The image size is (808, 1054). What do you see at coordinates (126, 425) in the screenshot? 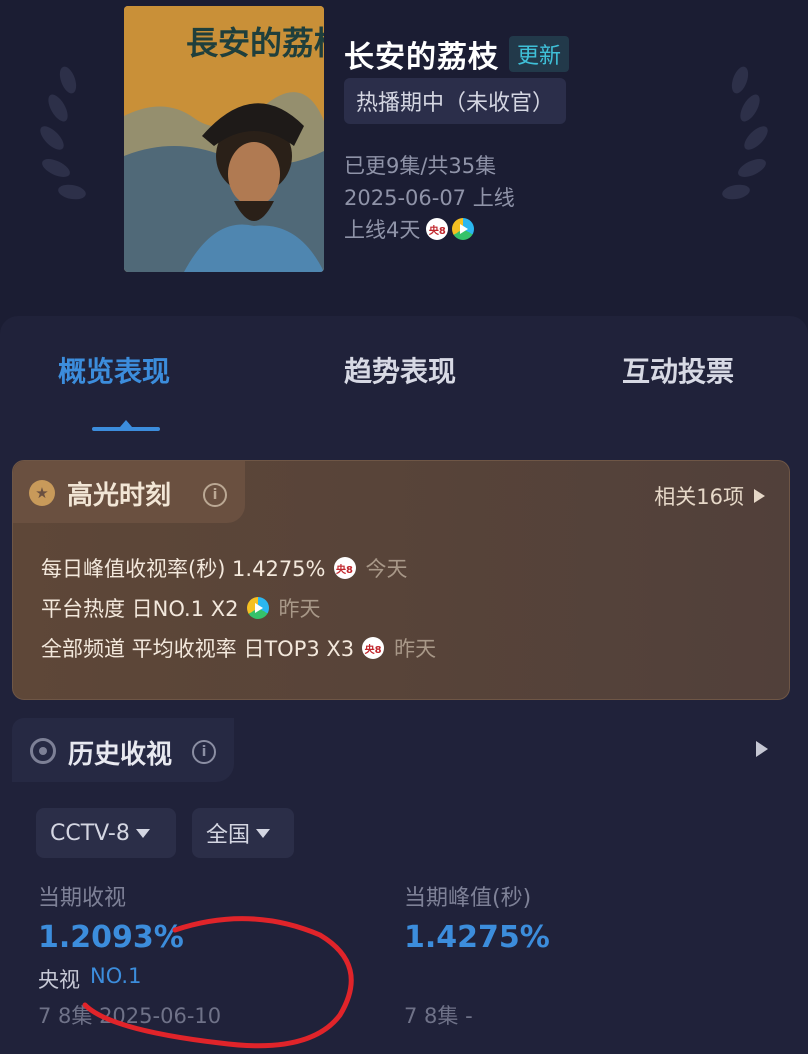
I see `tab-active-indicator` at bounding box center [126, 425].